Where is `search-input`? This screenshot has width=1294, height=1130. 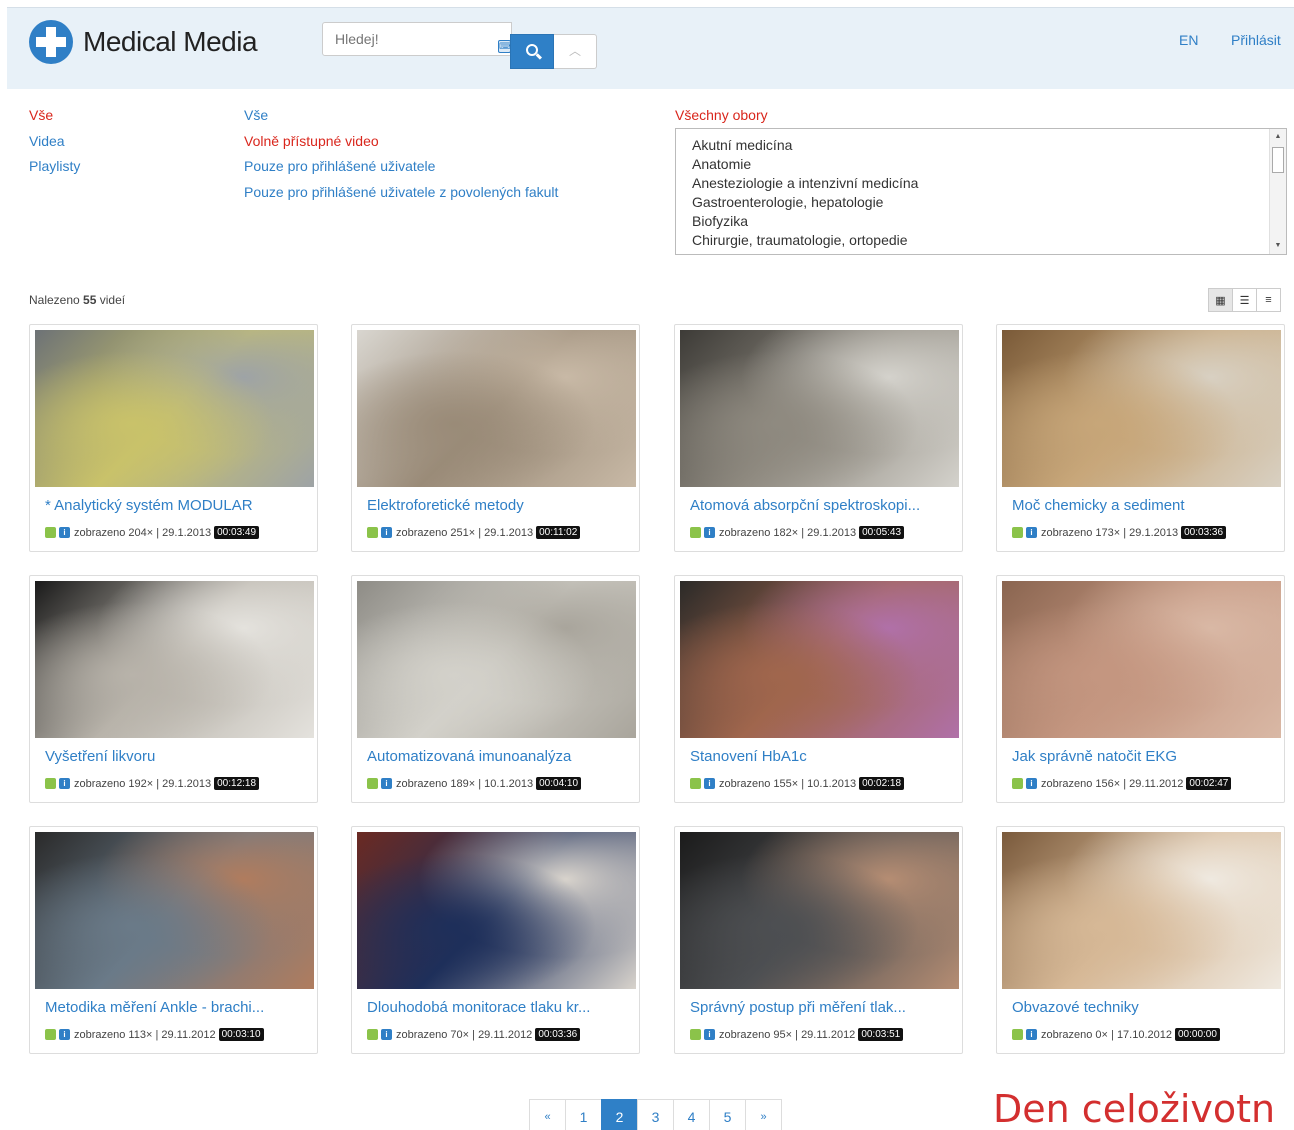 search-input is located at coordinates (417, 39).